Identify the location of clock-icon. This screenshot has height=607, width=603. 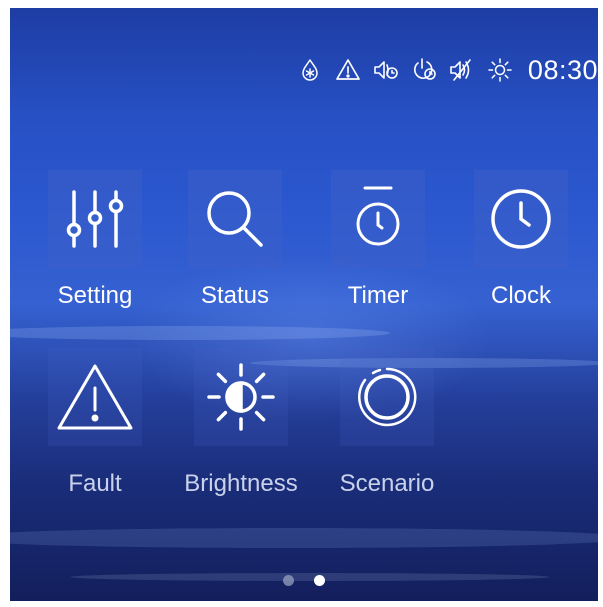
(521, 219).